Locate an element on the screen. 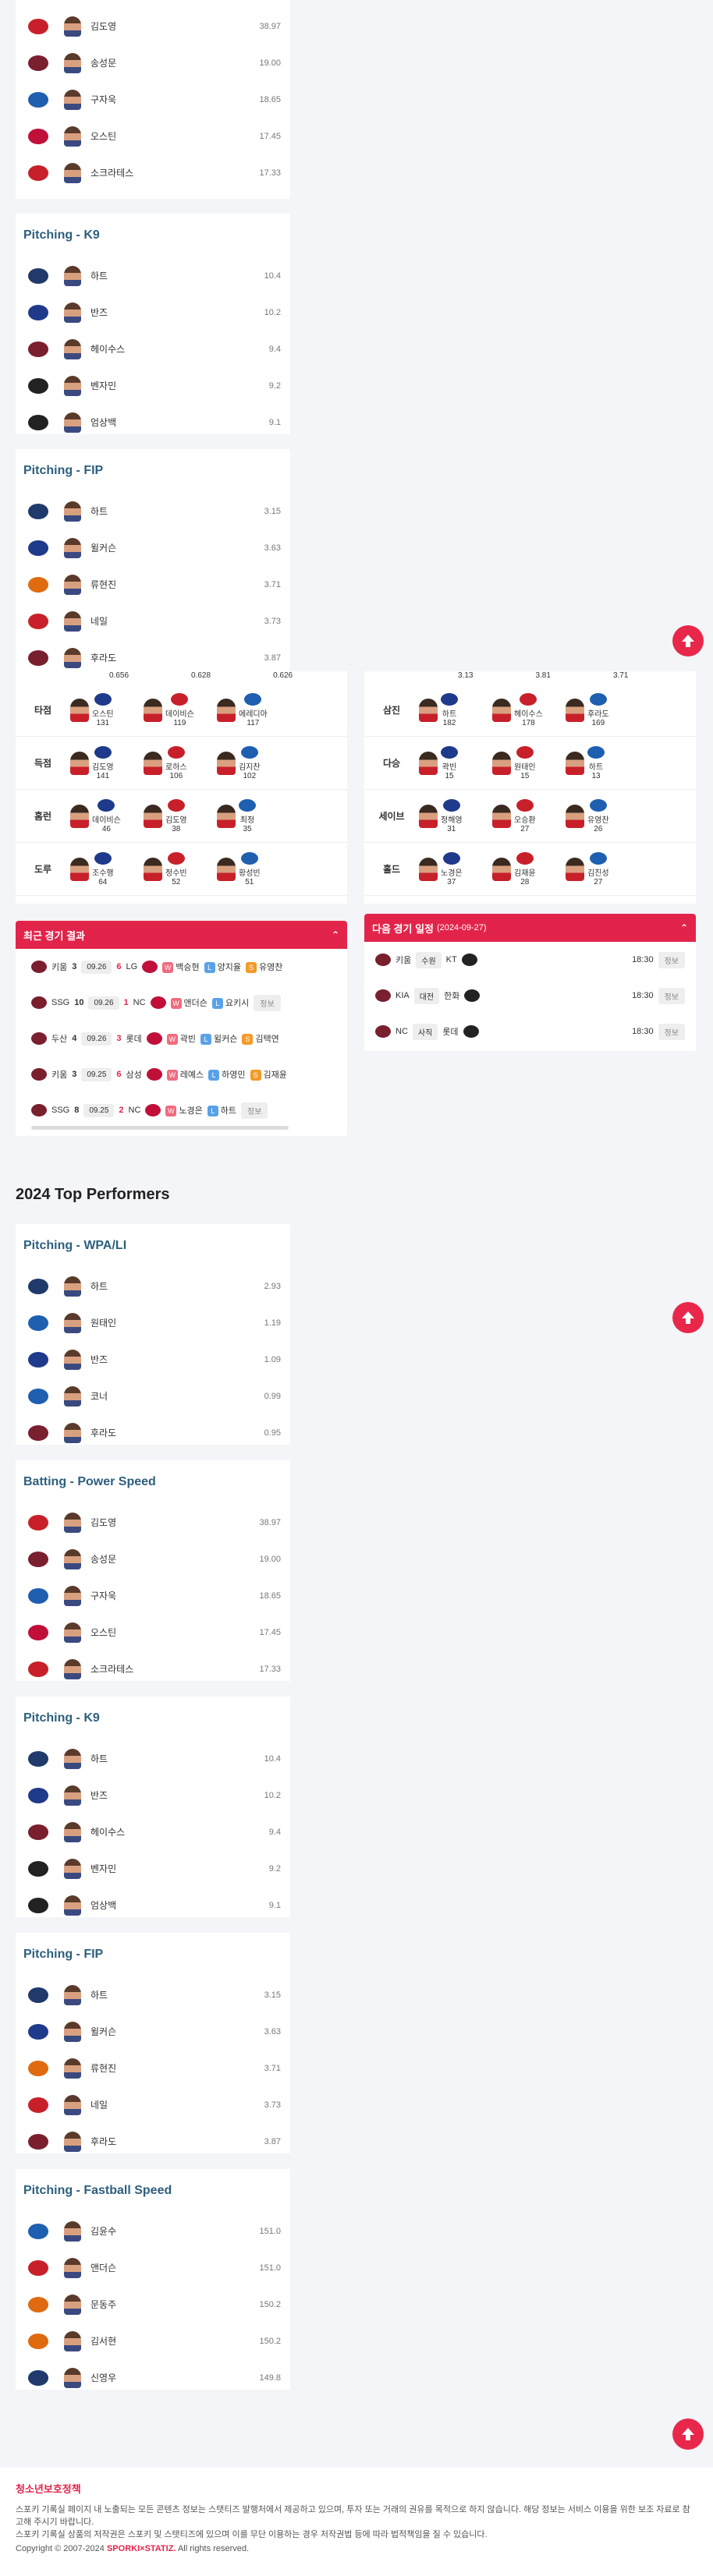 The height and width of the screenshot is (2576, 713). leader-cell: 김도영 38 is located at coordinates (180, 815).